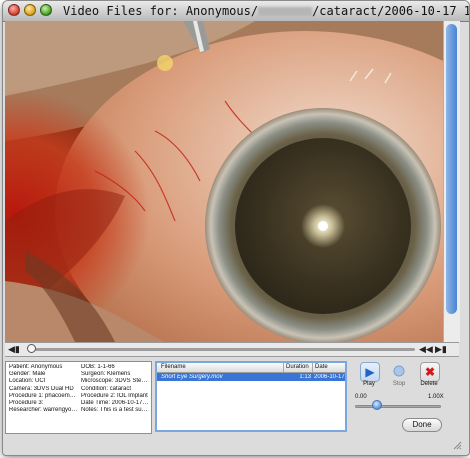 This screenshot has width=470, height=458. I want to click on close-button, so click(14, 10).